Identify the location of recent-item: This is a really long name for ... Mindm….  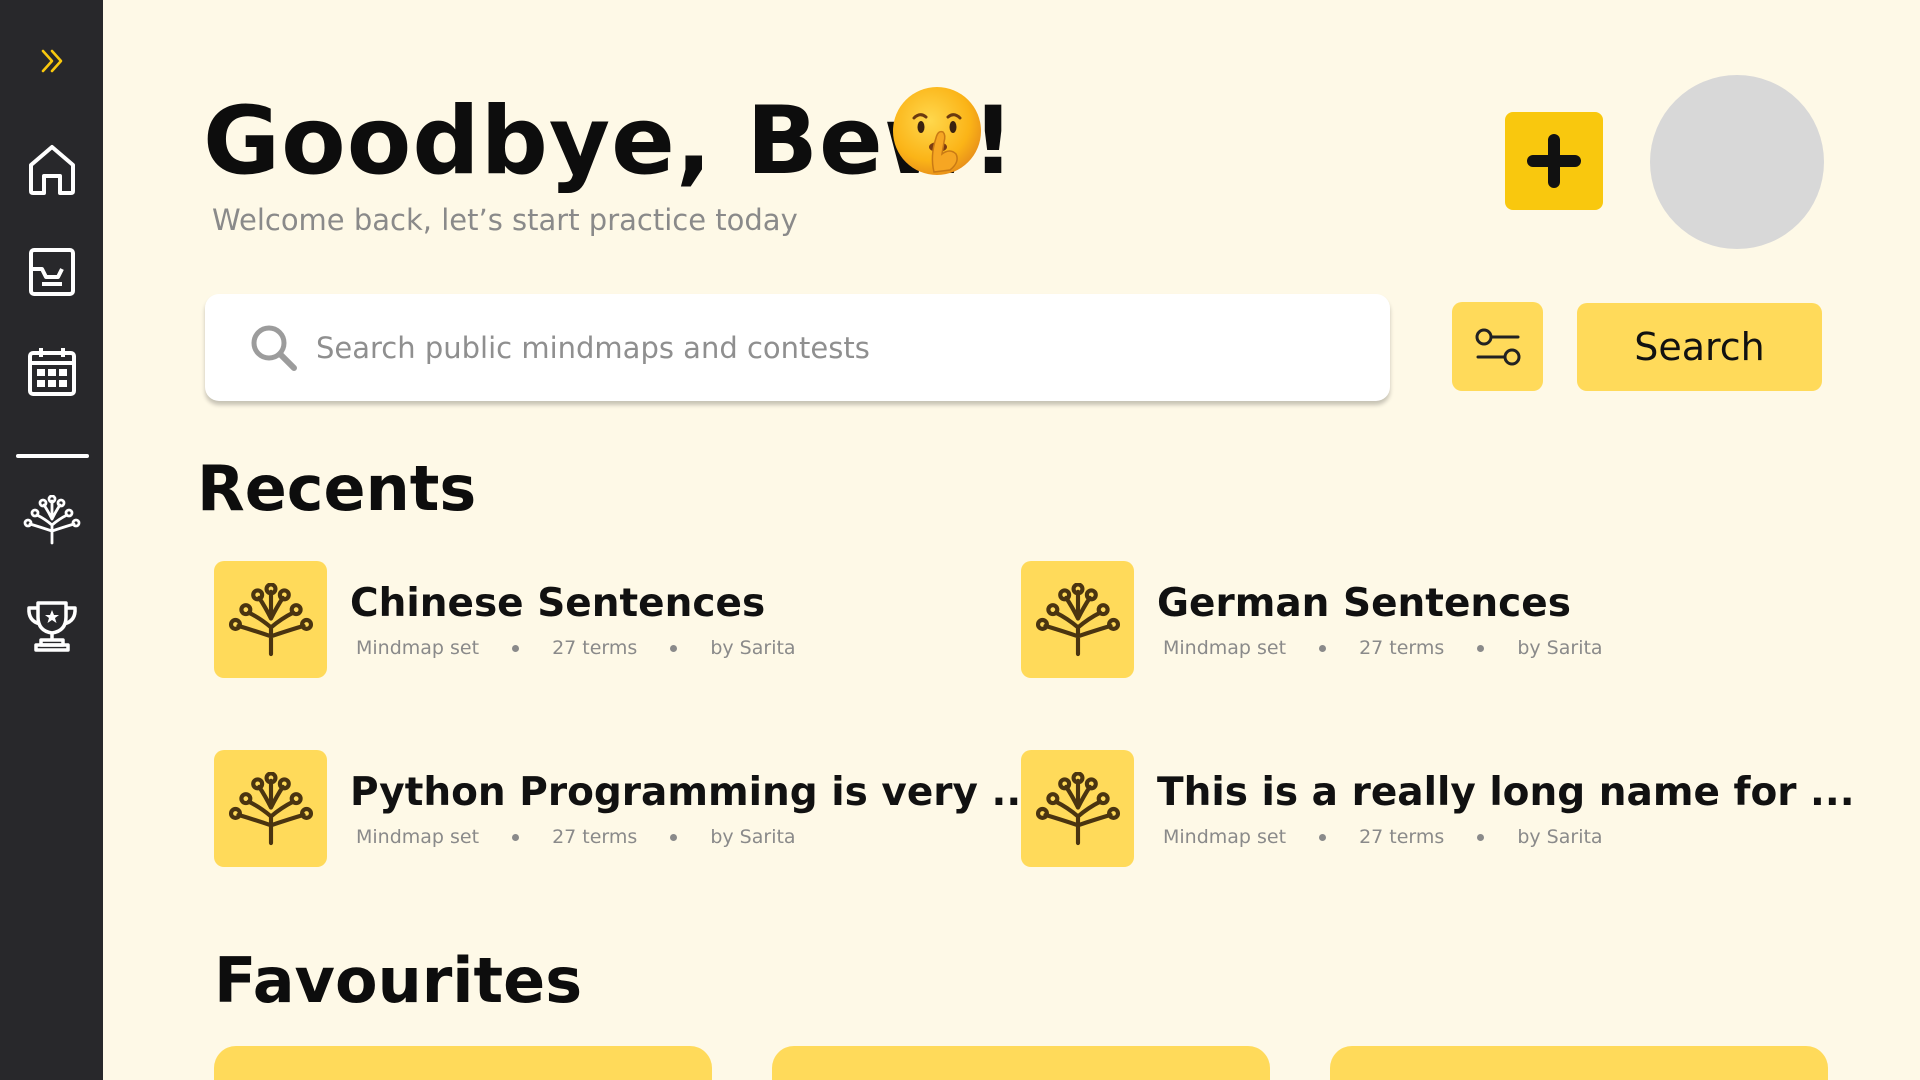
(1438, 809).